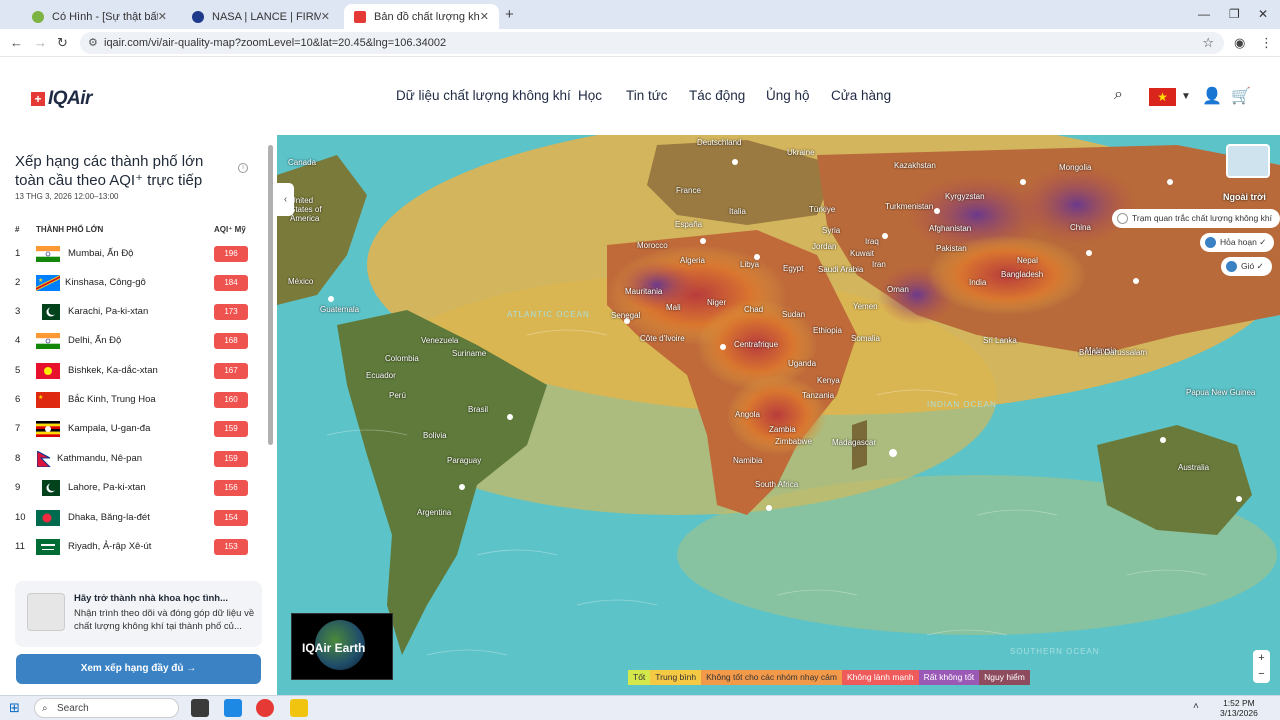 The image size is (1280, 720). Describe the element at coordinates (135, 253) in the screenshot. I see `table-row: 1 Mumbai, Ấn Độ 196` at that location.